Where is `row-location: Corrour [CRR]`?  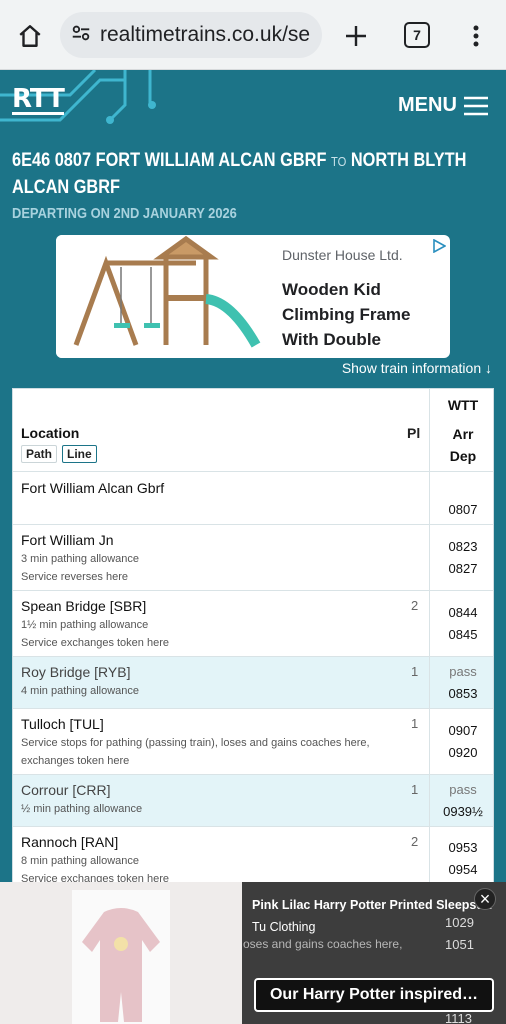
row-location: Corrour [CRR] is located at coordinates (66, 790).